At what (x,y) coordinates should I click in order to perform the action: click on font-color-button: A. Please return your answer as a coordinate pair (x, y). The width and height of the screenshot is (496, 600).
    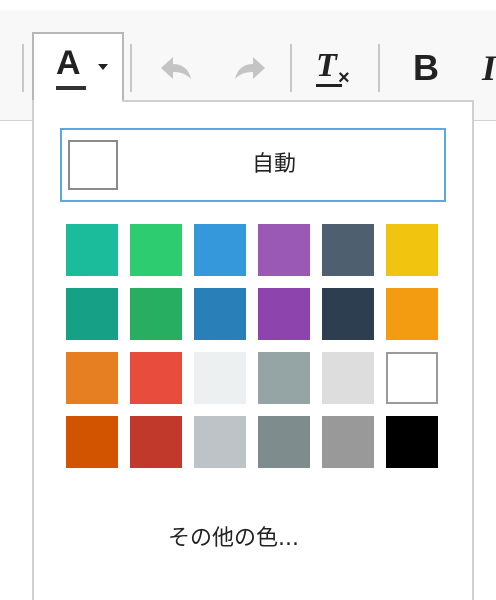
    Looking at the image, I should click on (78, 67).